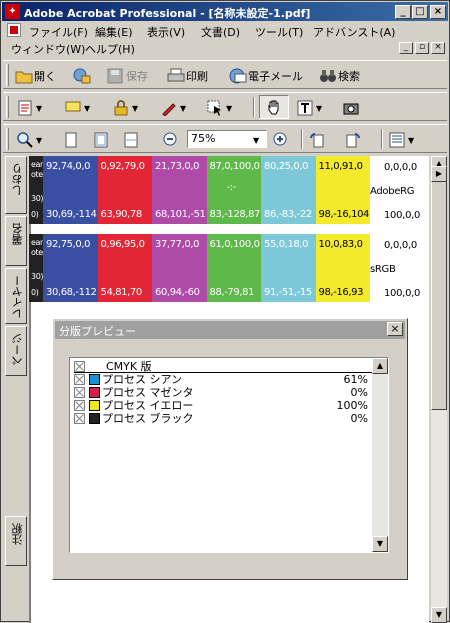 This screenshot has width=450, height=623. What do you see at coordinates (401, 140) in the screenshot?
I see `page-layout-button: ▼` at bounding box center [401, 140].